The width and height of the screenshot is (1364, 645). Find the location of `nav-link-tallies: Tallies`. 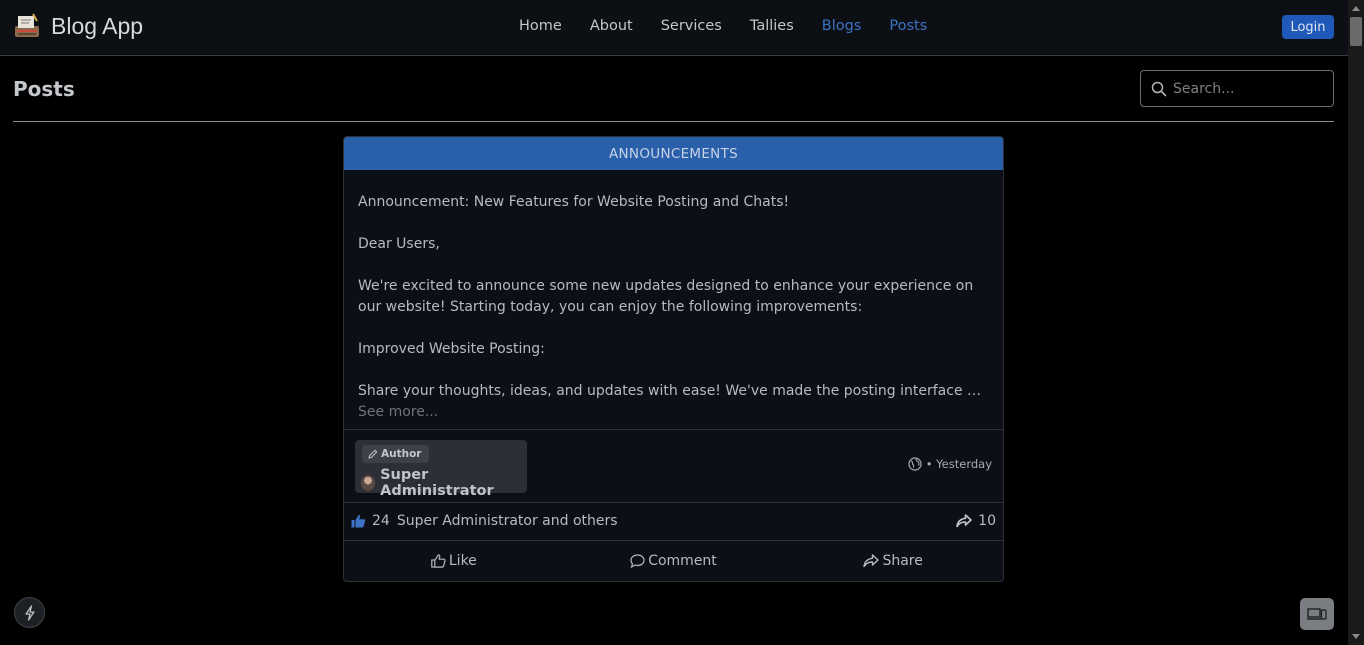

nav-link-tallies: Tallies is located at coordinates (772, 26).